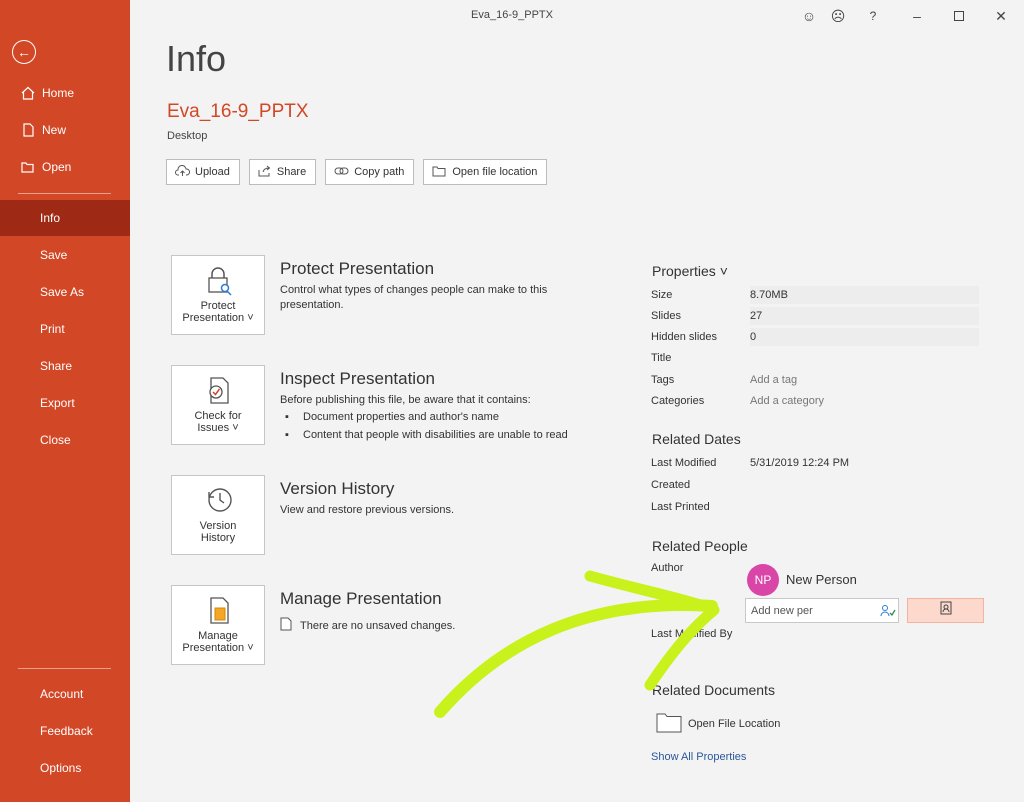  I want to click on version-history-description: View and restore previous versions., so click(367, 510).